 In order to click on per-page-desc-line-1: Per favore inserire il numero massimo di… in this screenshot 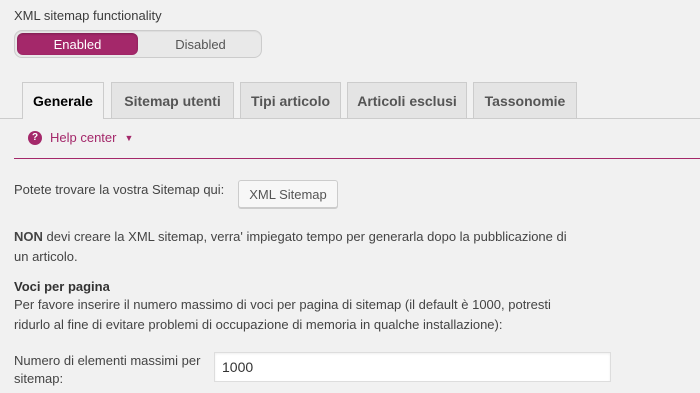, I will do `click(282, 304)`.